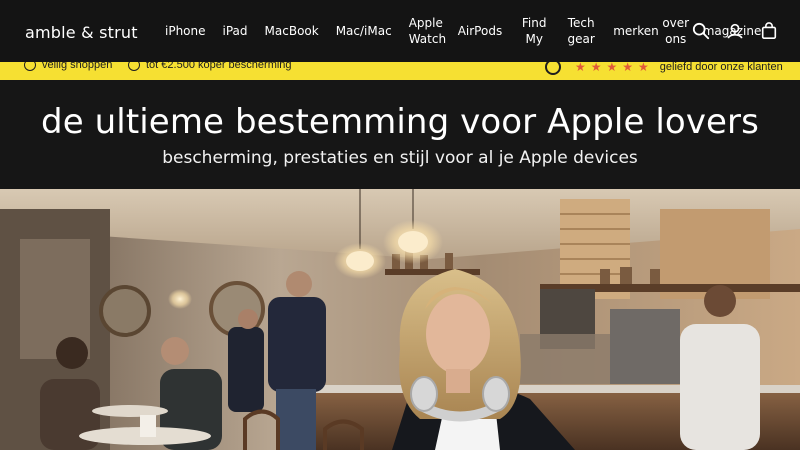 This screenshot has height=450, width=800. I want to click on trust-buyer-protection-label: tot €2.500 koper bescherming, so click(219, 66).